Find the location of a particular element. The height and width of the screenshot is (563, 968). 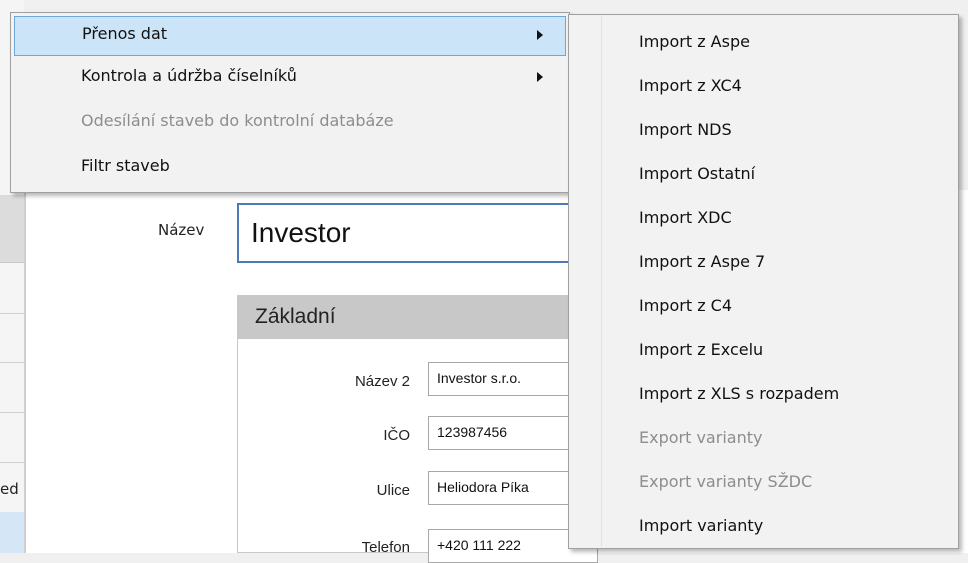

menu-item-label: Odesílání staveb do kontrolní databáze is located at coordinates (237, 120).